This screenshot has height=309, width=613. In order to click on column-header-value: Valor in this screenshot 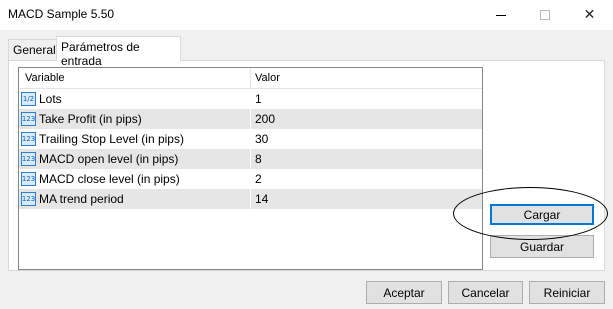, I will do `click(267, 78)`.